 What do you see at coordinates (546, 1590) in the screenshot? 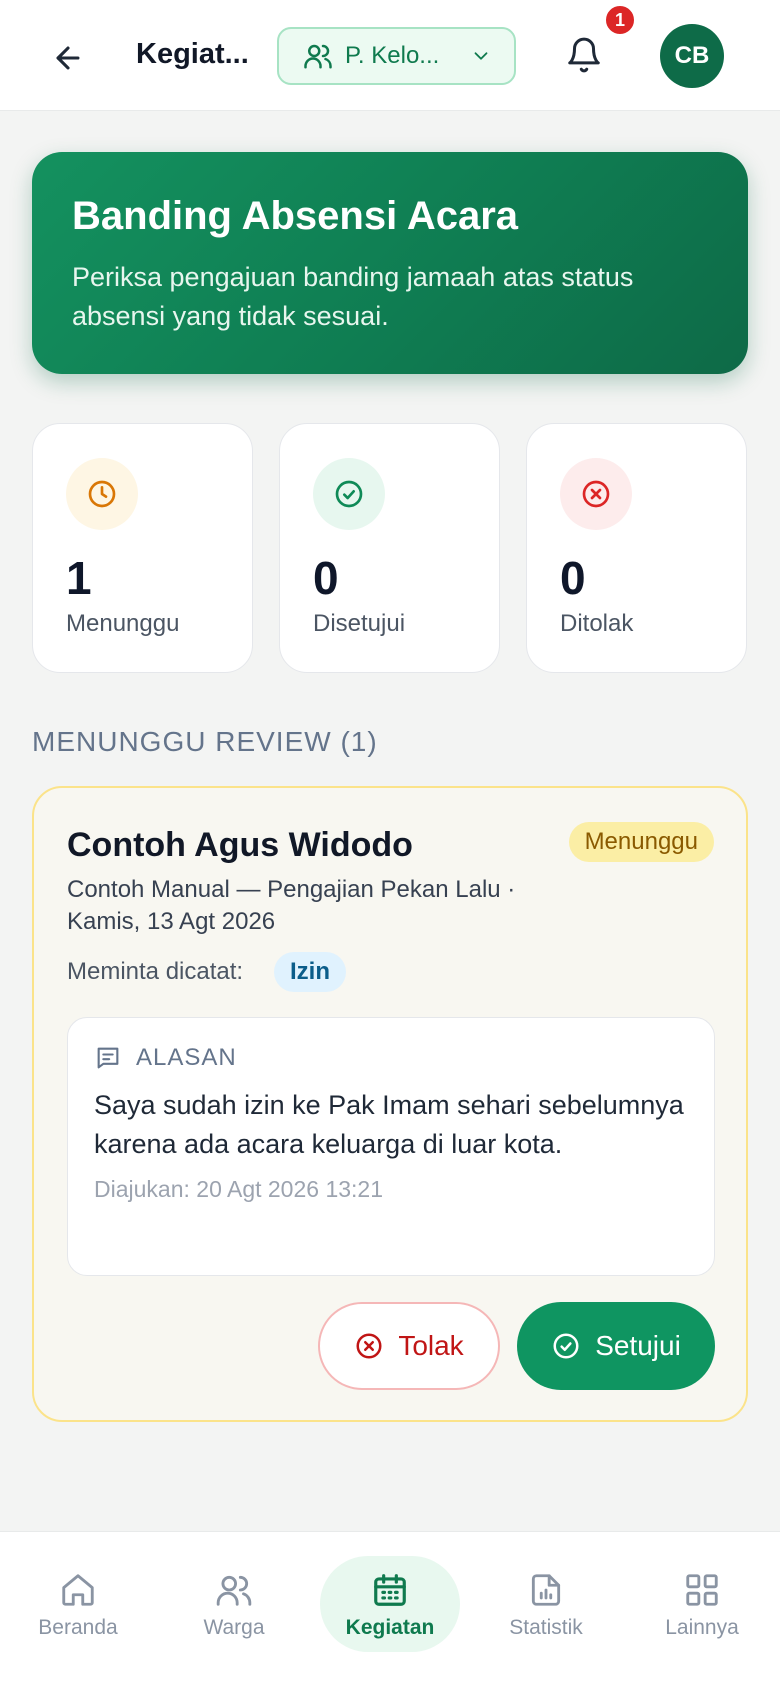
I see `chart-file-icon` at bounding box center [546, 1590].